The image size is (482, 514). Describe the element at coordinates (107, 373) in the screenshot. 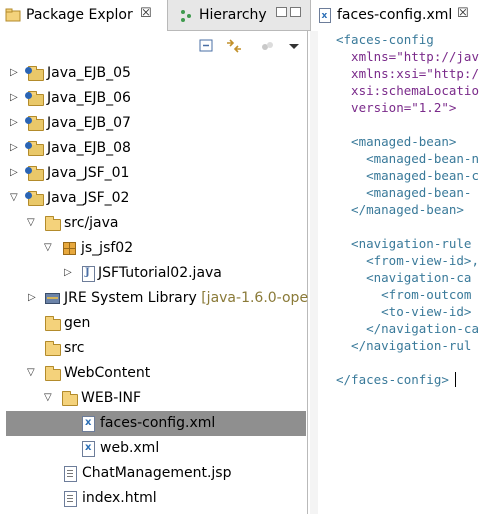

I see `tree-item-label: WebContent` at that location.